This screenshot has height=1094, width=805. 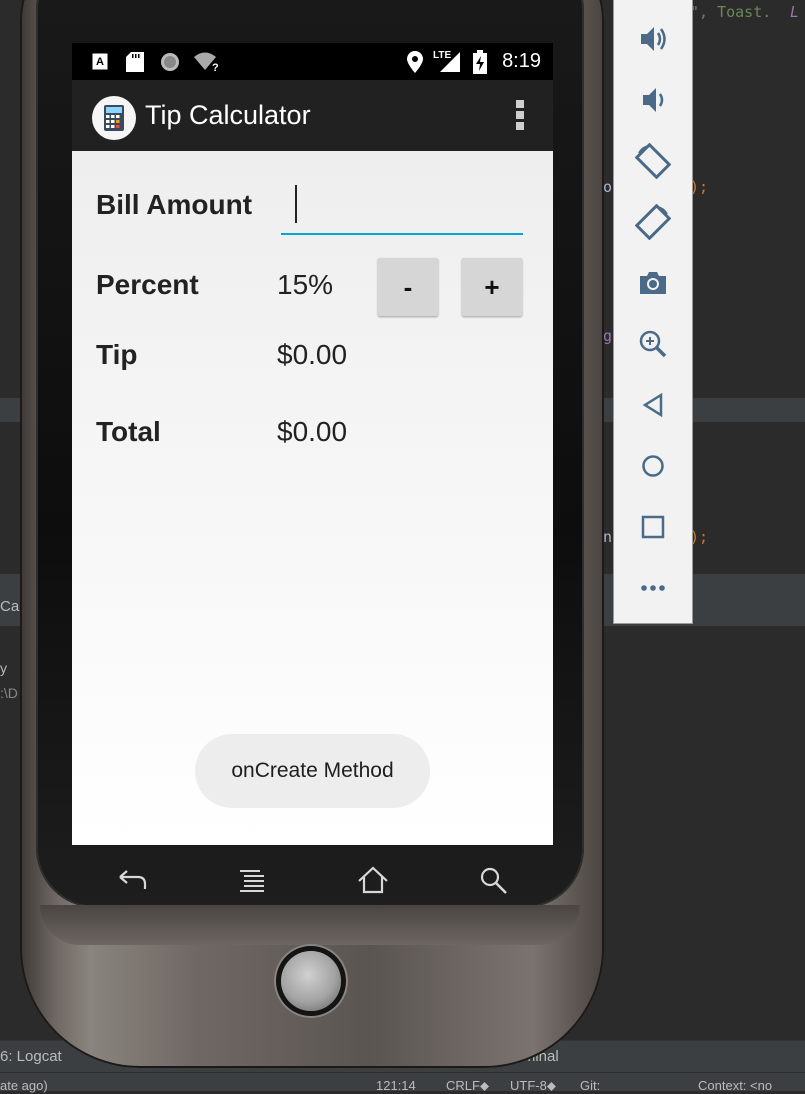 I want to click on wifi-icon: ?, so click(x=207, y=63).